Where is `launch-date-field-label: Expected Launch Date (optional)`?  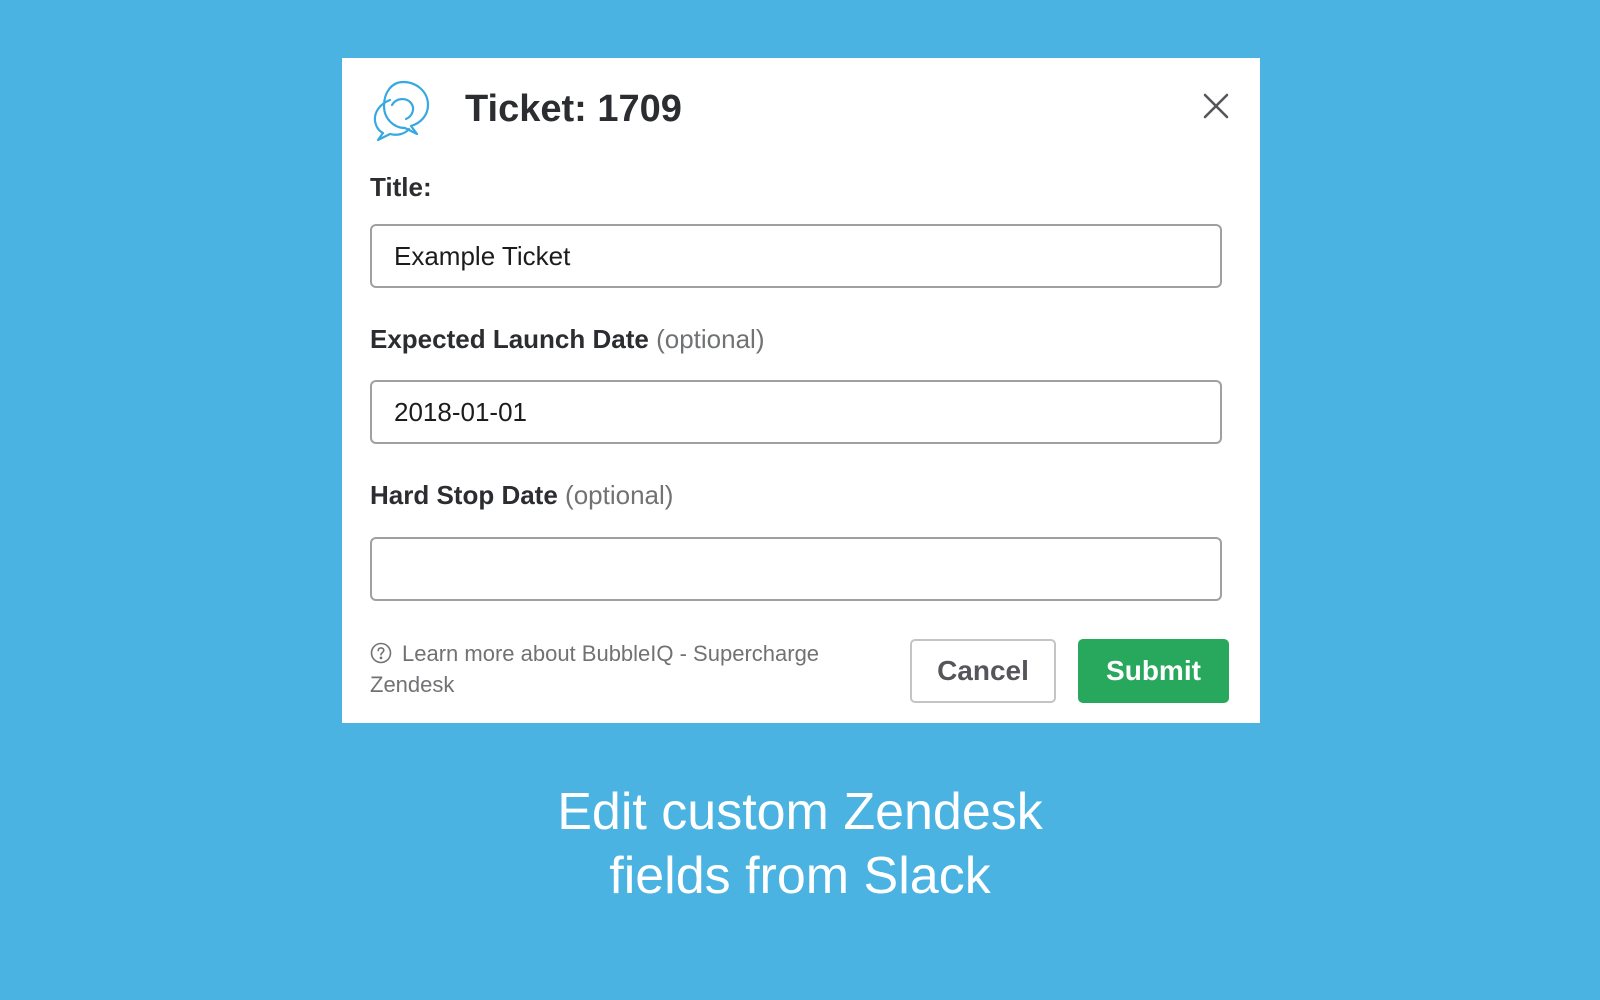 launch-date-field-label: Expected Launch Date (optional) is located at coordinates (567, 339).